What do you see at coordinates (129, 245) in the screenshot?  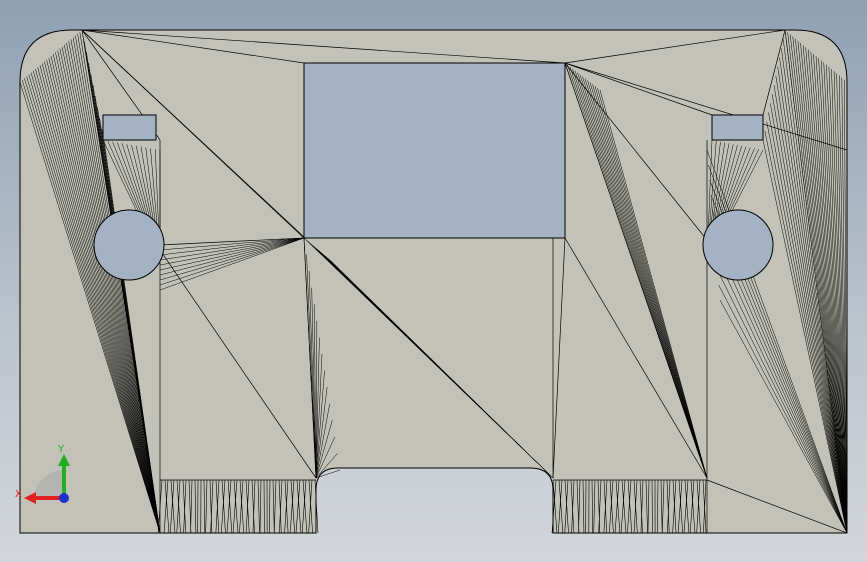 I see `left-hole` at bounding box center [129, 245].